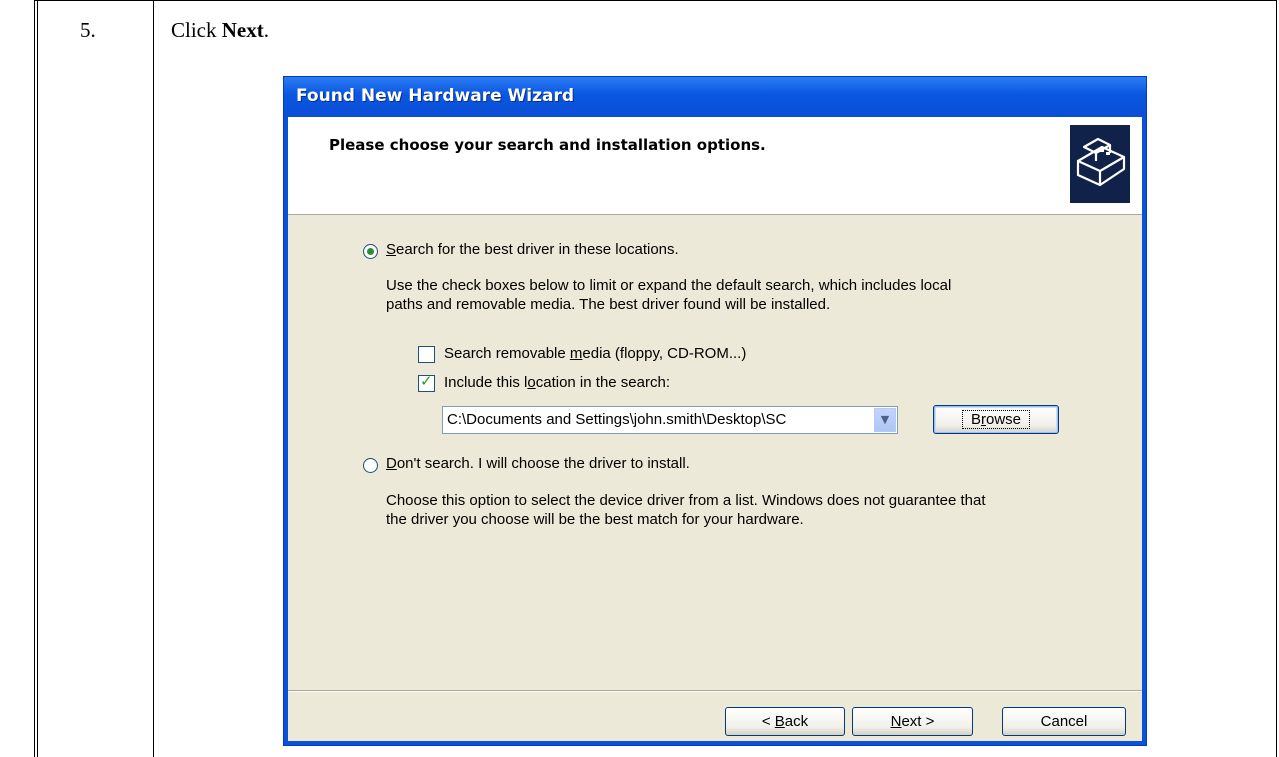 The height and width of the screenshot is (757, 1279). I want to click on back-label-post: ack, so click(796, 721).